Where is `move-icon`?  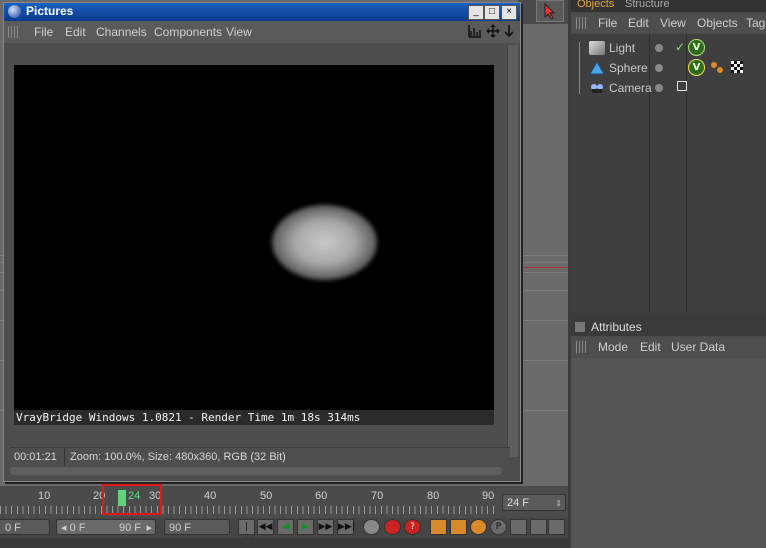
move-icon is located at coordinates (493, 32).